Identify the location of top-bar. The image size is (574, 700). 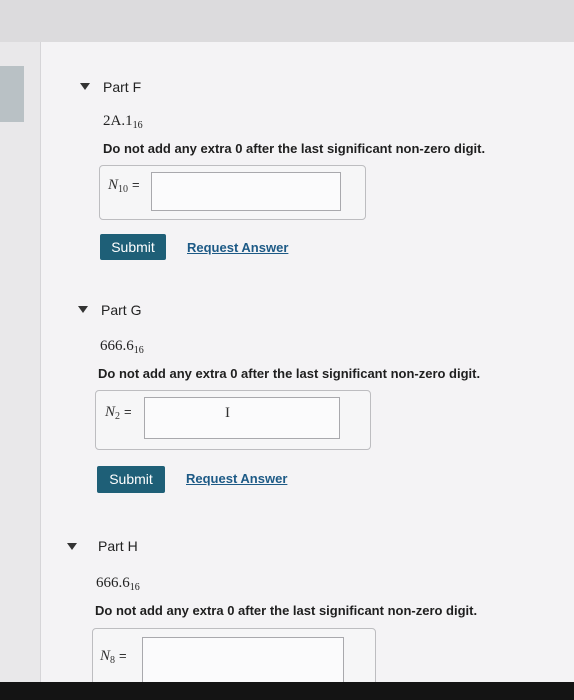
(287, 21).